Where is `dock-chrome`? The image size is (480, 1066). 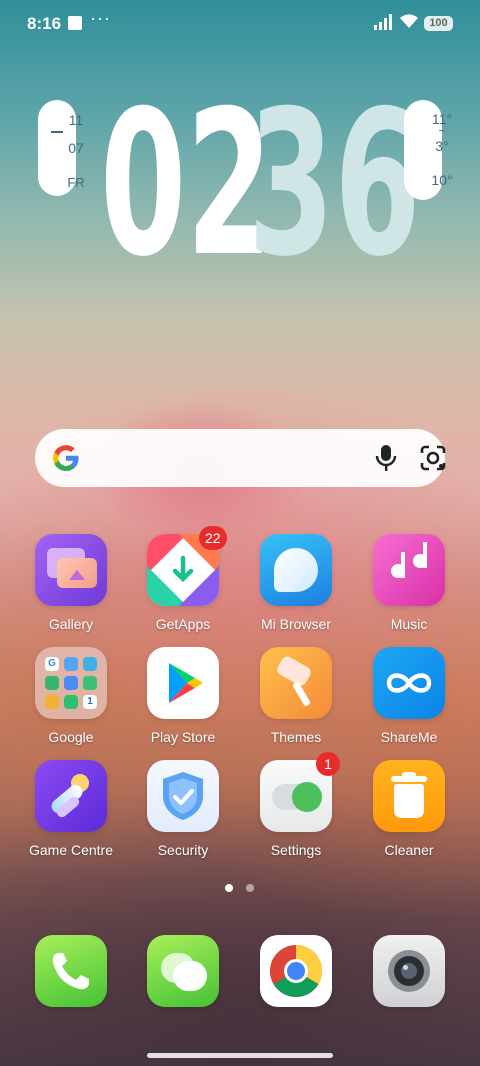 dock-chrome is located at coordinates (296, 971).